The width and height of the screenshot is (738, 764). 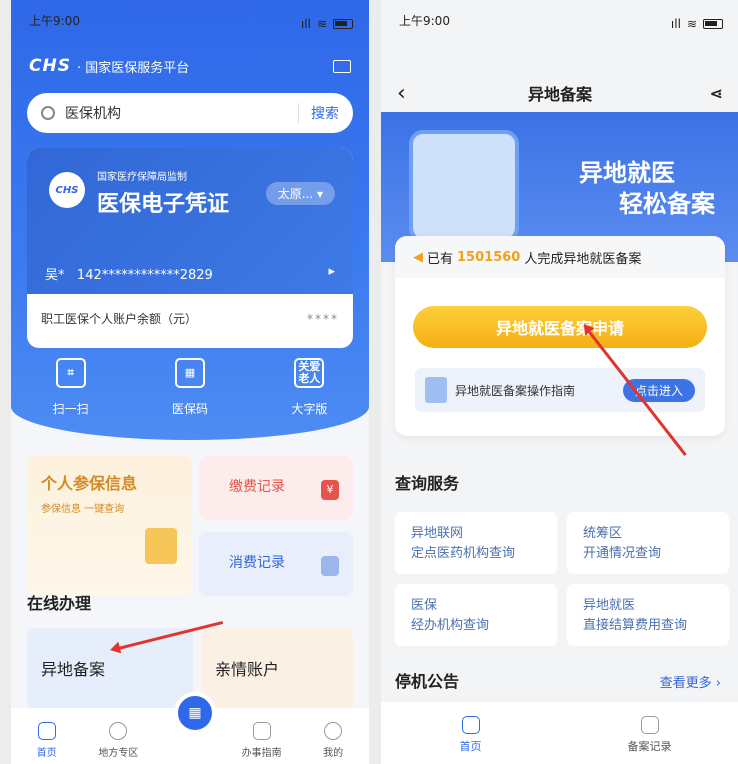 I want to click on card-supervisor: 国家医疗保障局监制, so click(x=142, y=177).